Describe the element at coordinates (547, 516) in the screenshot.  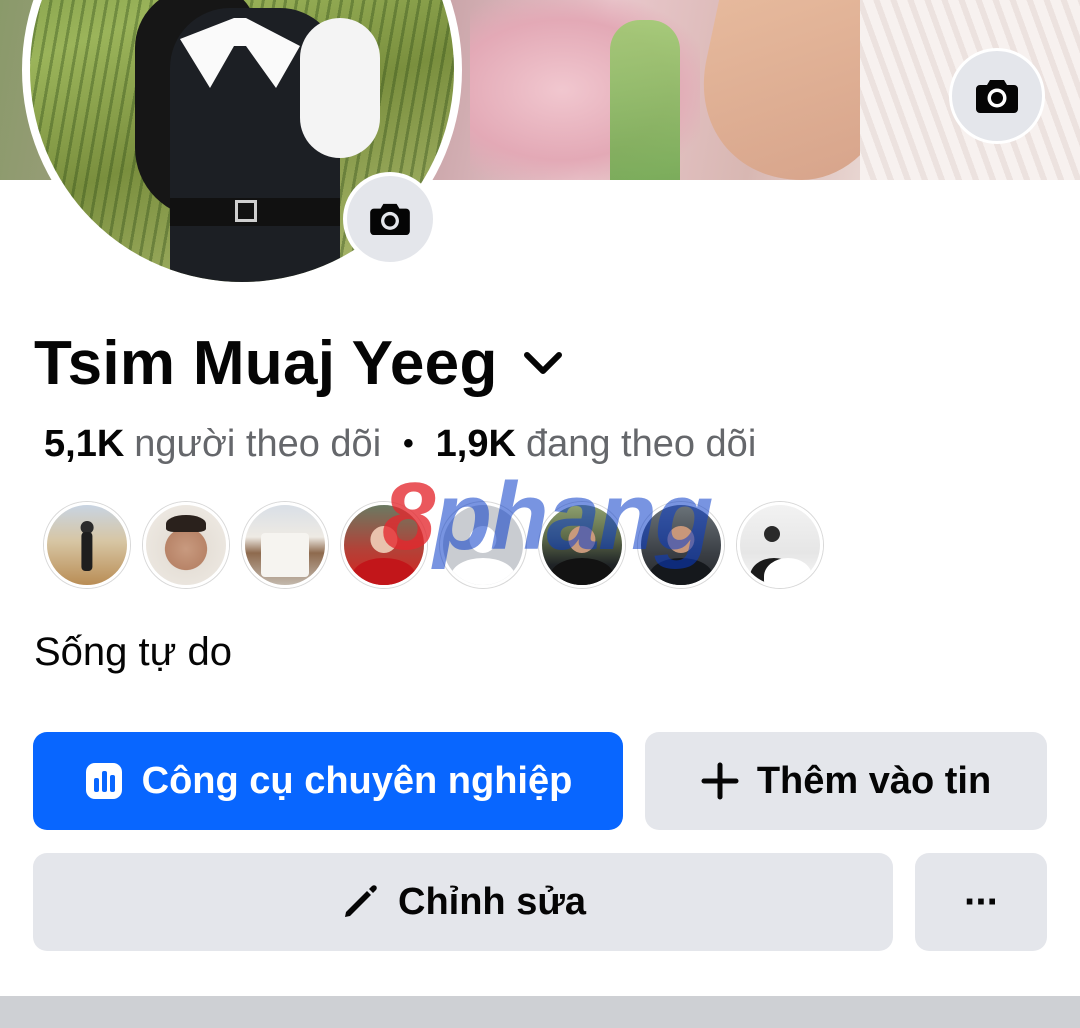
I see `watermark-logo: 8phang` at that location.